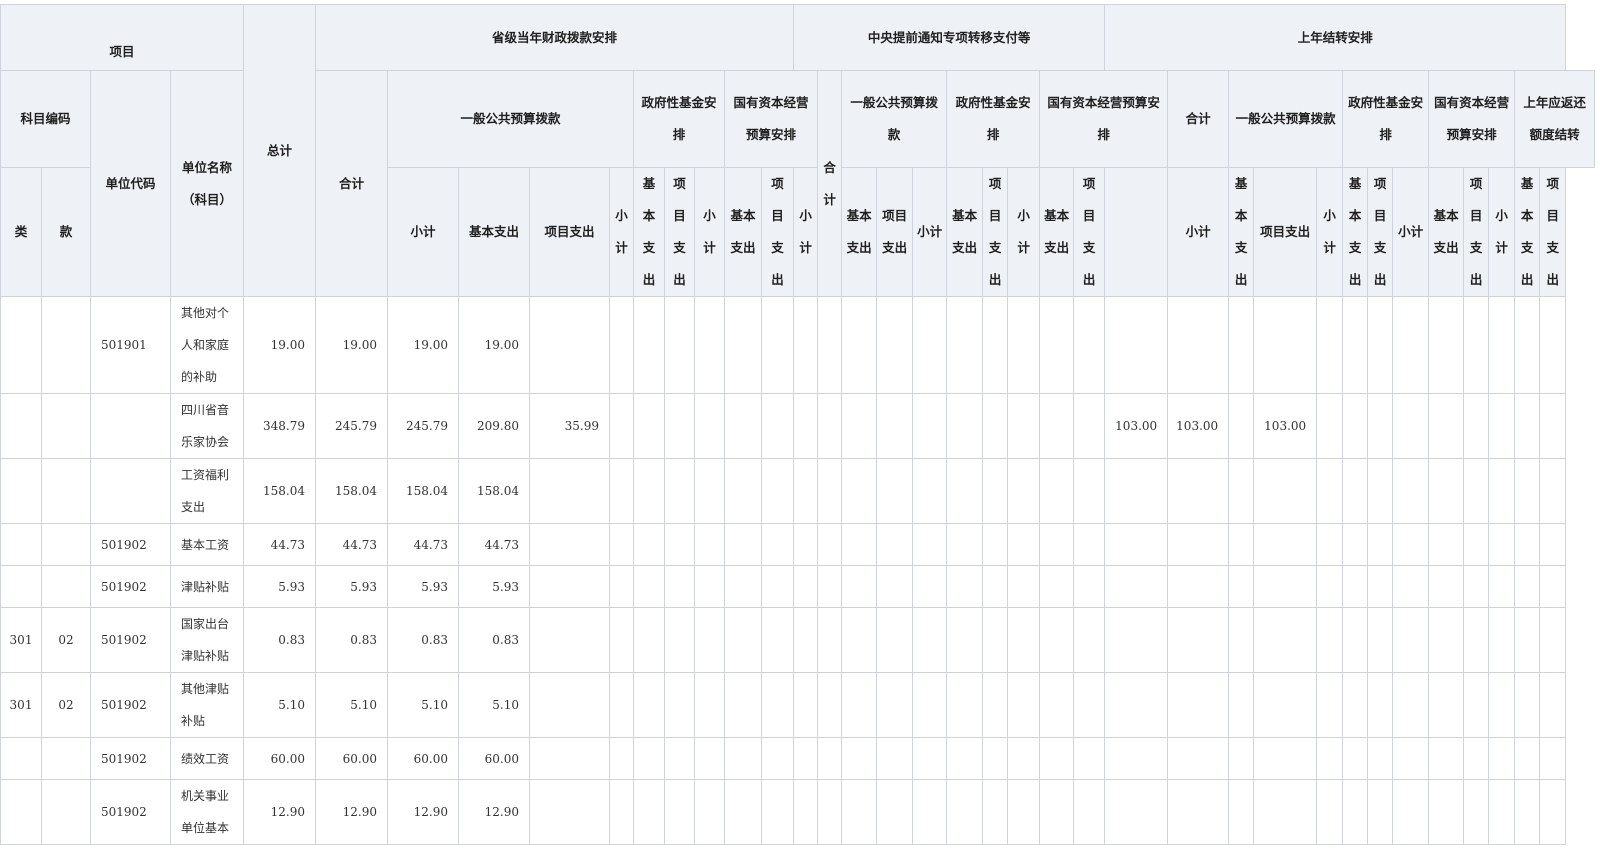 The image size is (1600, 852). What do you see at coordinates (207, 183) in the screenshot?
I see `unit-name-header: 单位名称（科目）` at bounding box center [207, 183].